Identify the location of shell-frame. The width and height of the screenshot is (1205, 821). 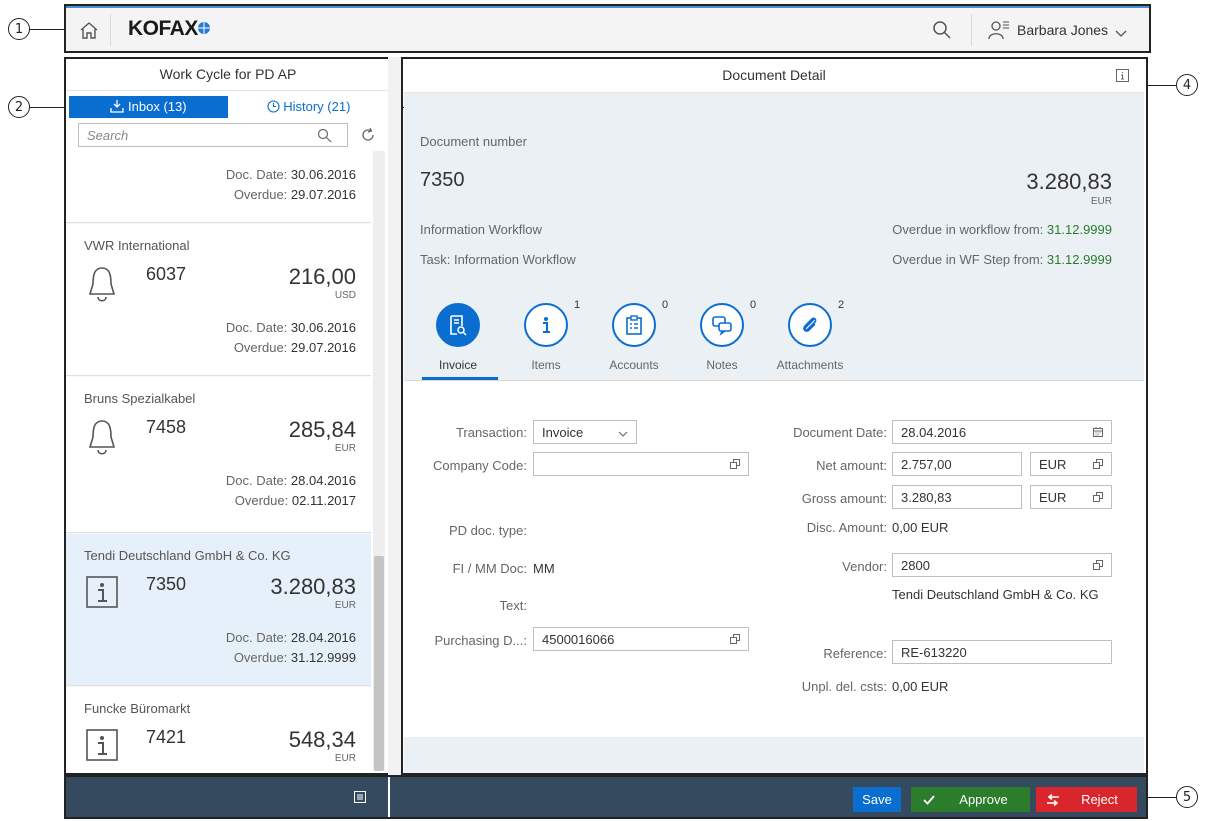
(607, 28).